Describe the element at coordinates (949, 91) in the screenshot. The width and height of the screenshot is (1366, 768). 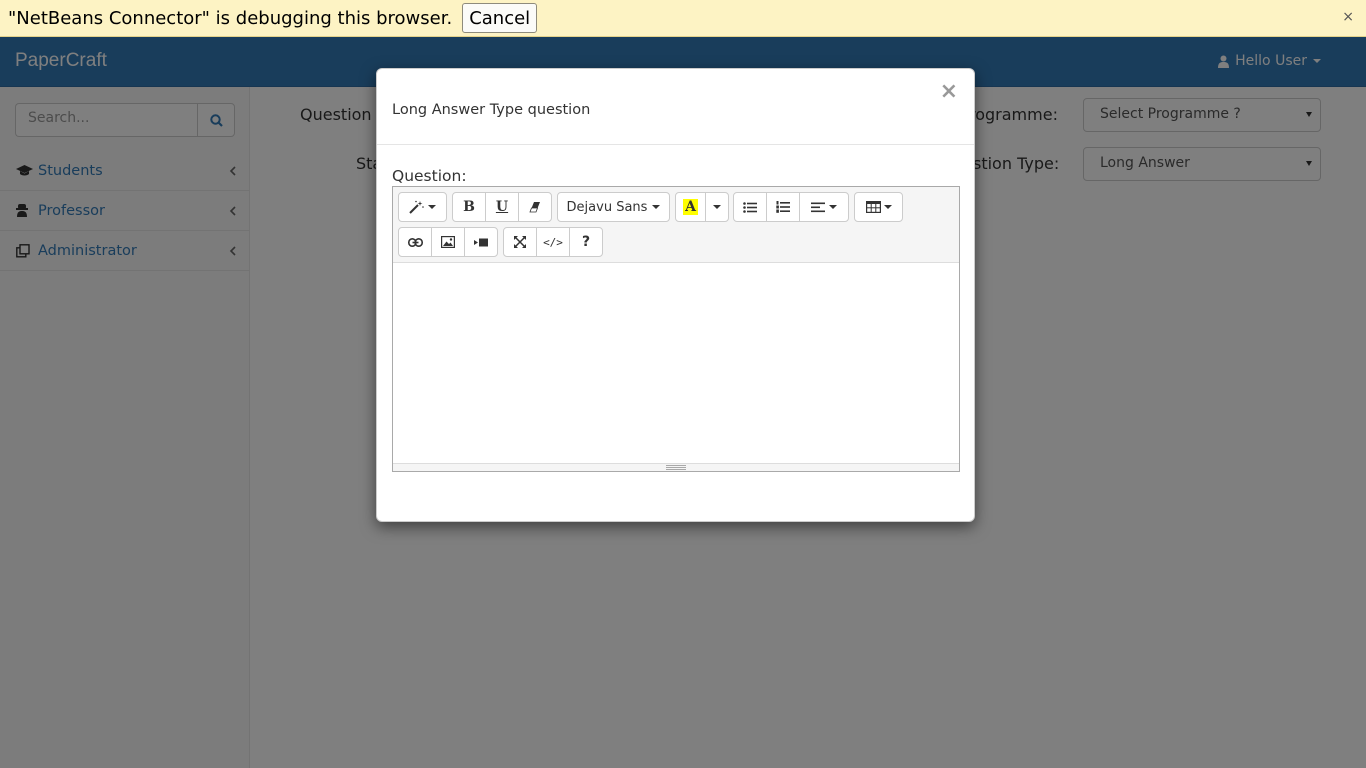
I see `close-icon: ×` at that location.